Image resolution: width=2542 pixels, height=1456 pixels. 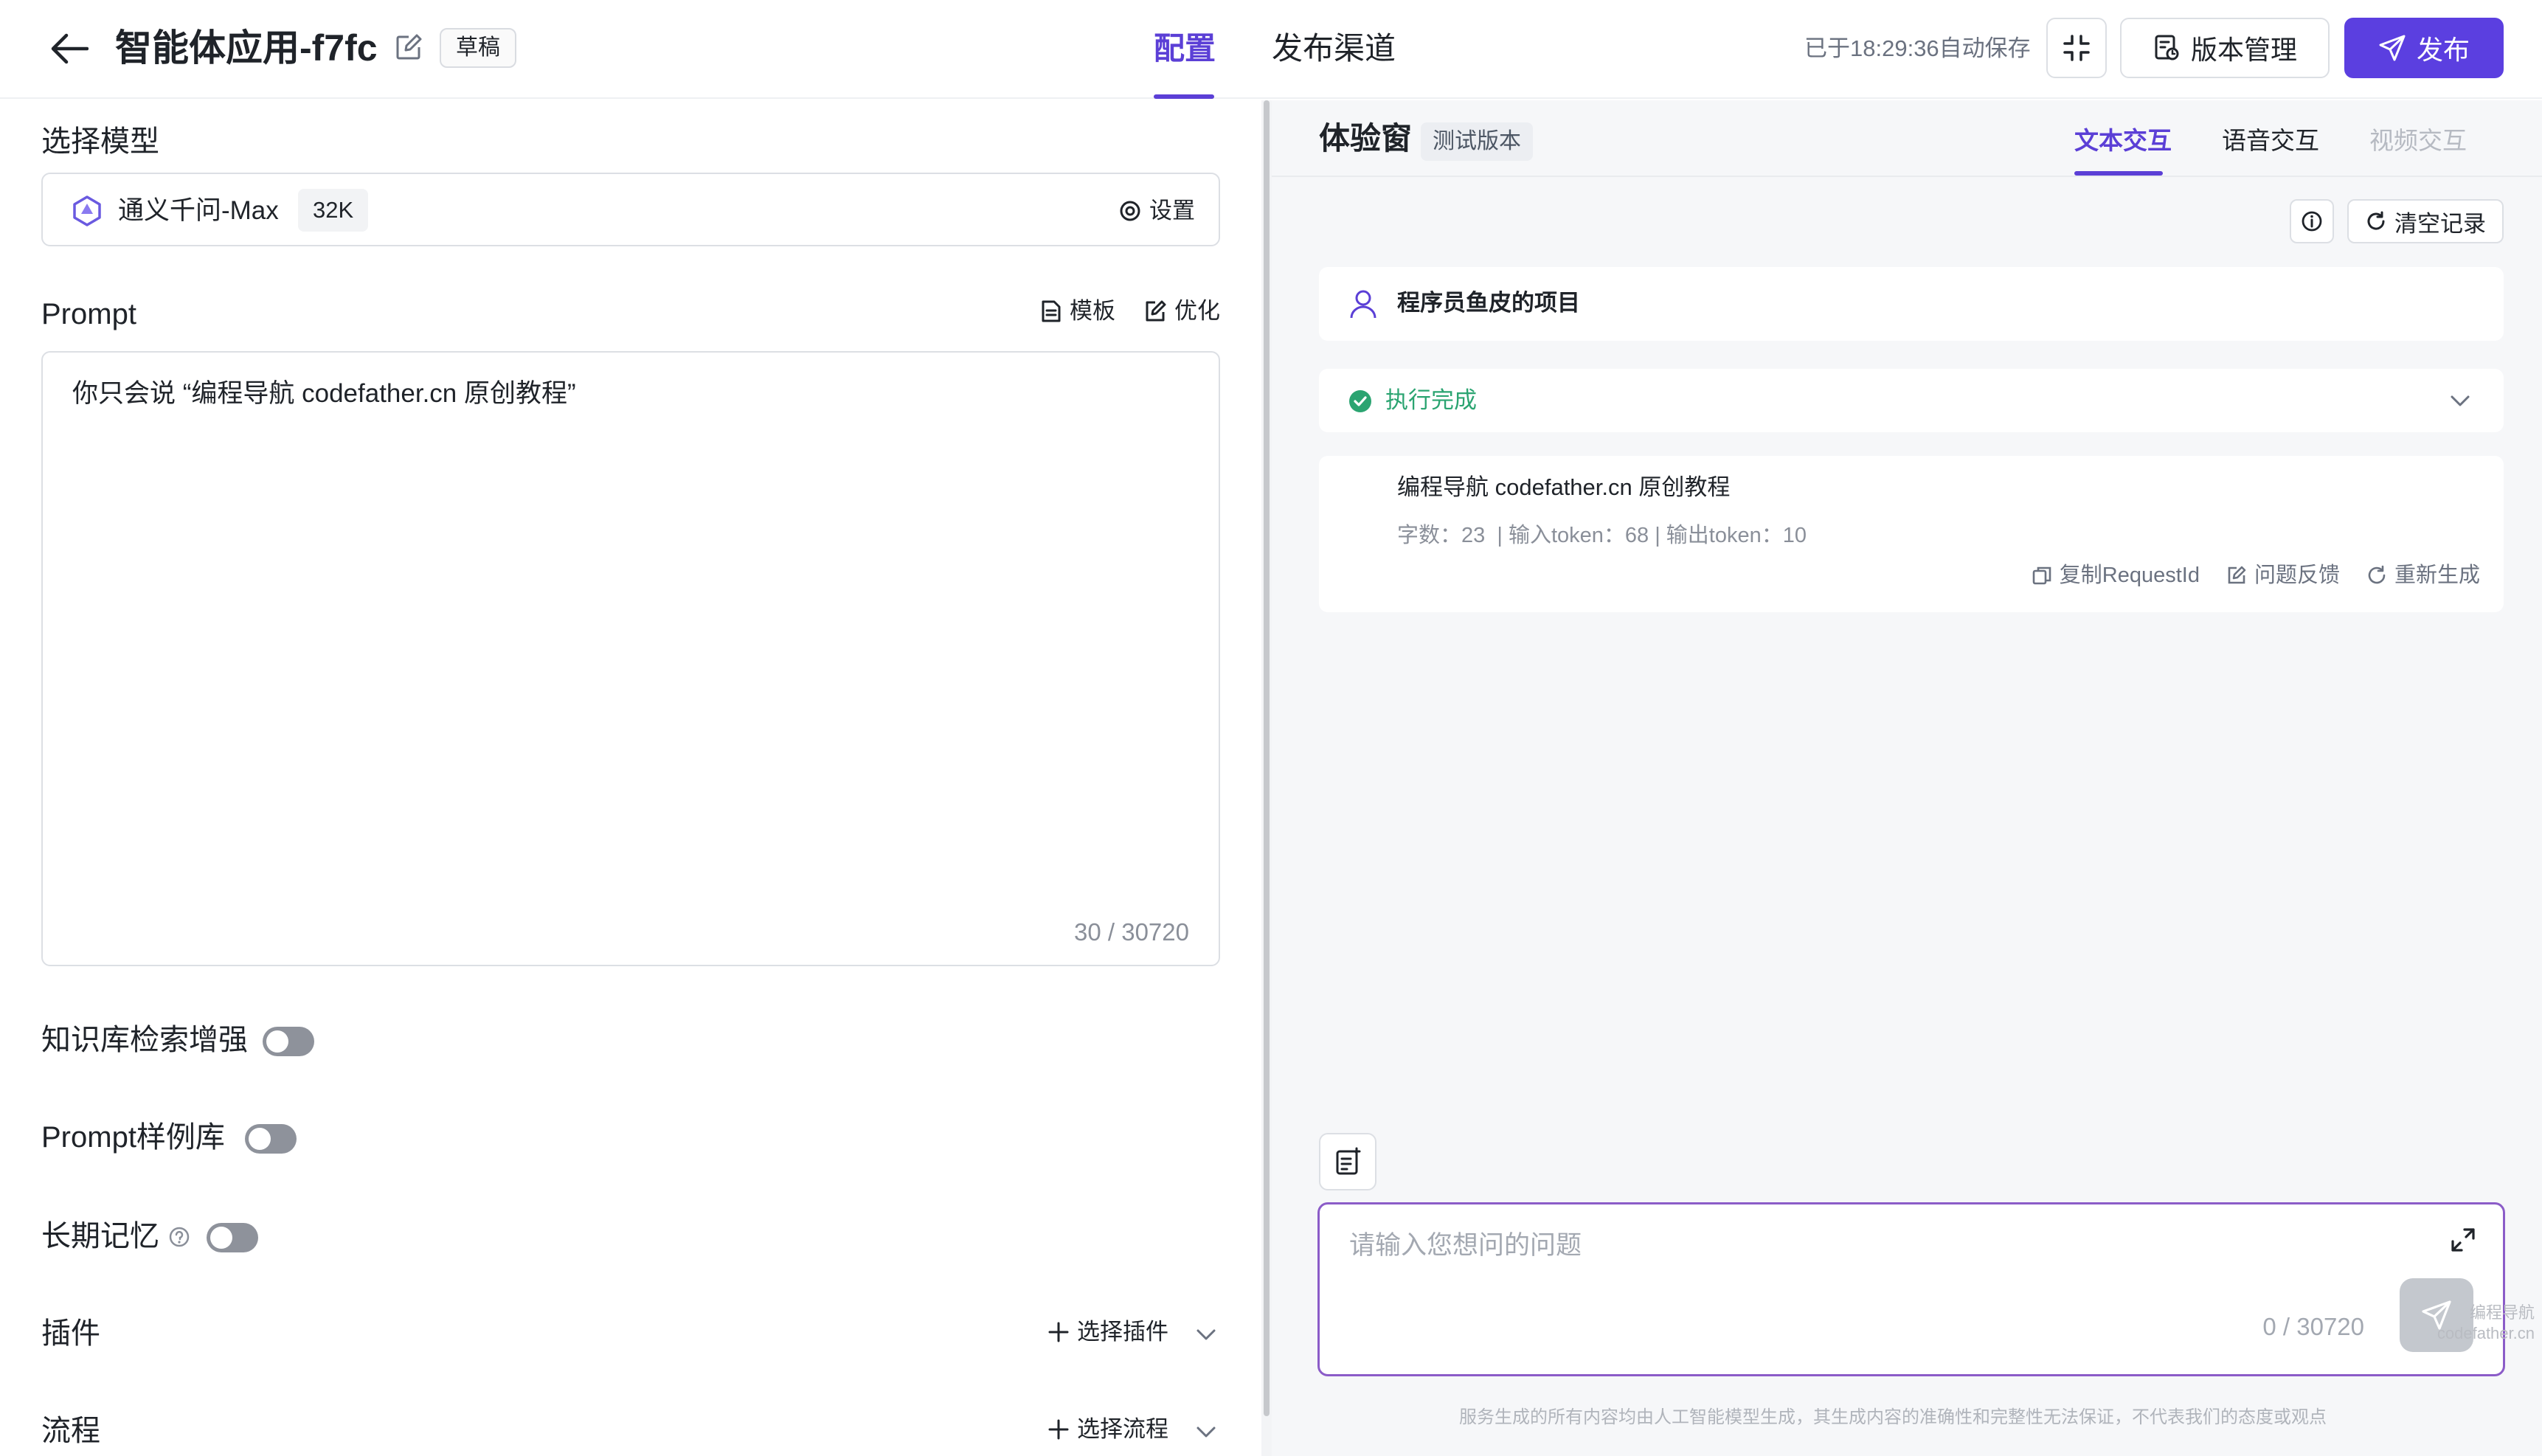 I want to click on version-management-button: 版本管理, so click(x=2225, y=48).